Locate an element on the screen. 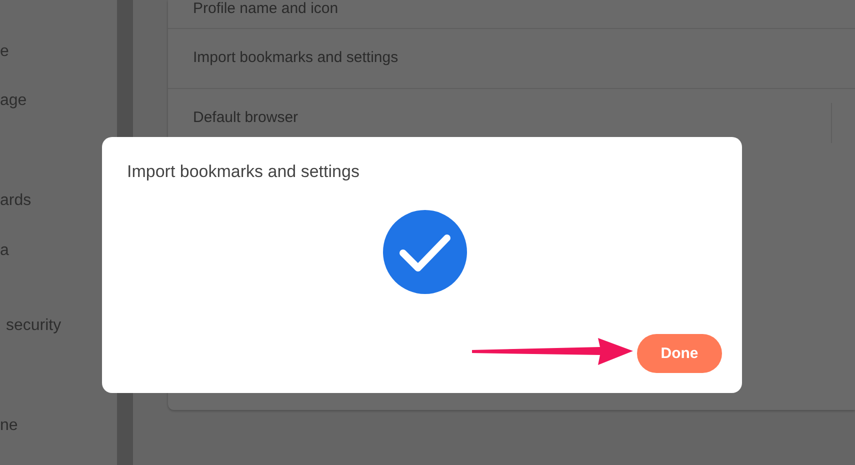 This screenshot has width=855, height=465. sidebar-item: ards is located at coordinates (16, 201).